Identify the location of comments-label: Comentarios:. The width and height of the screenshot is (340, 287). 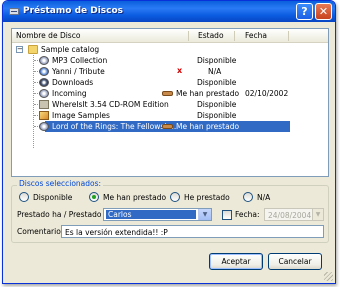
(42, 231).